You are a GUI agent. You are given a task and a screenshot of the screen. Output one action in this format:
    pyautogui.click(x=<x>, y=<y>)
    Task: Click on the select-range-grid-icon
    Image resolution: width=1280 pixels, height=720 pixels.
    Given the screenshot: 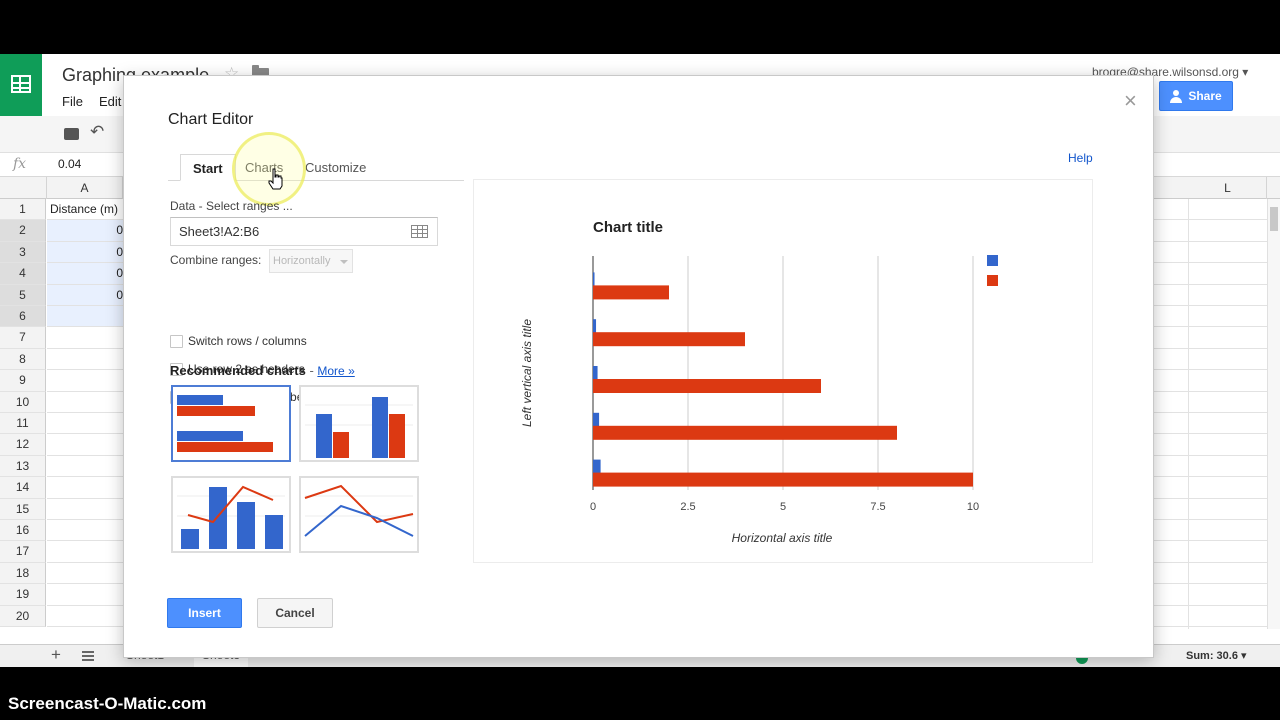 What is the action you would take?
    pyautogui.click(x=419, y=231)
    